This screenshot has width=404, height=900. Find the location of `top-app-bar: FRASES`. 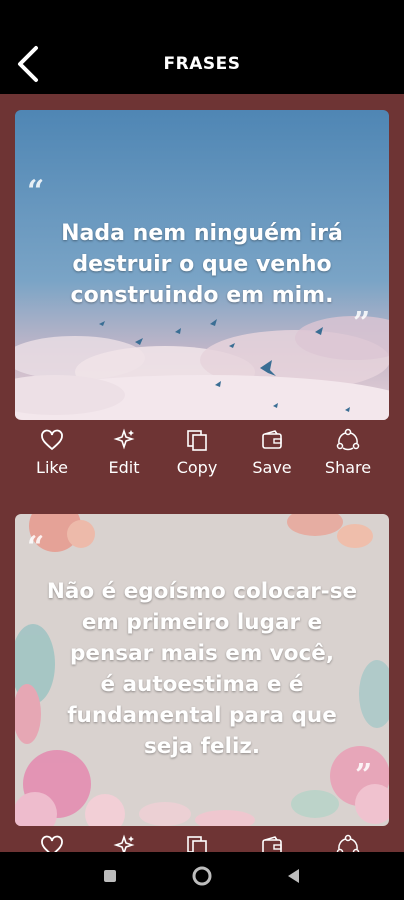

top-app-bar: FRASES is located at coordinates (202, 47).